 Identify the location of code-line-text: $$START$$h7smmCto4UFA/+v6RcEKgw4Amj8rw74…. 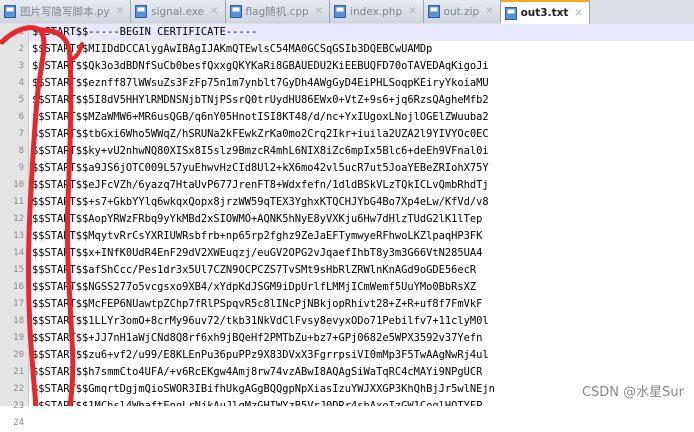
(257, 372).